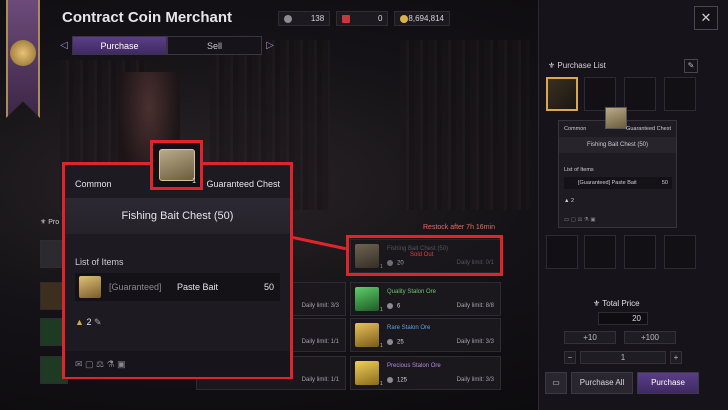  I want to click on item-price: 125, so click(397, 380).